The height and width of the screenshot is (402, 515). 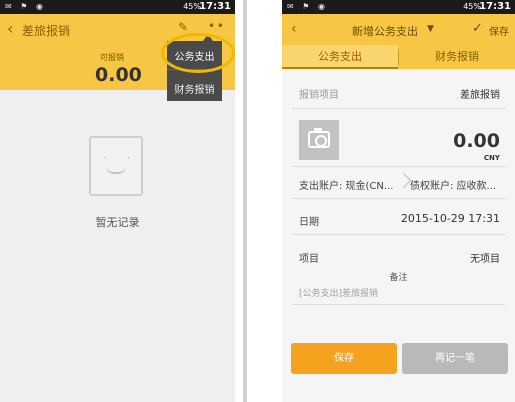 I want to click on project-value: 无项目, so click(x=485, y=257).